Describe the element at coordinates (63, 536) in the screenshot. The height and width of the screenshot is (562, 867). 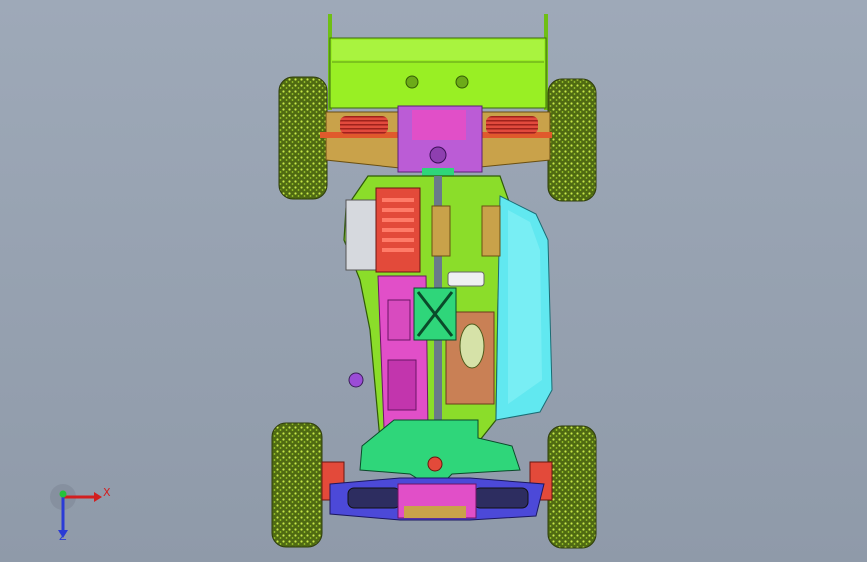
I see `z-axis-label: Z` at that location.